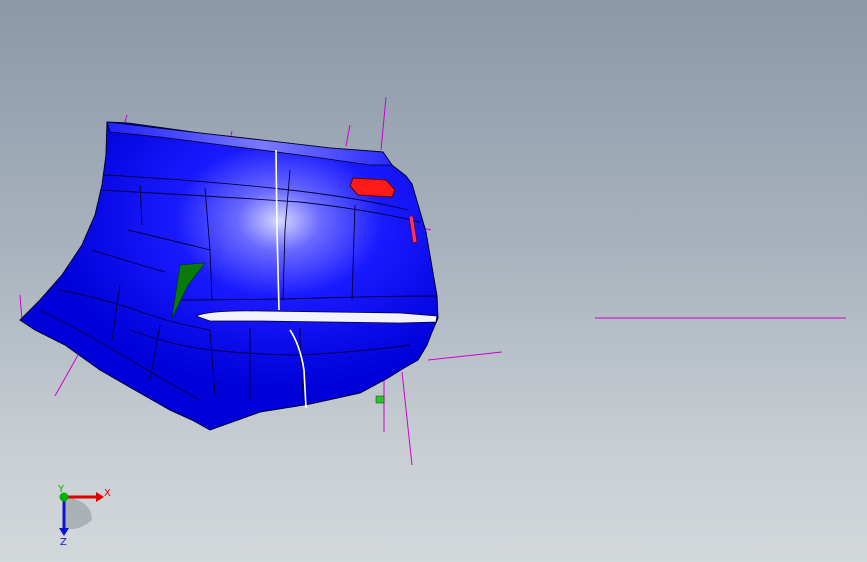 The height and width of the screenshot is (562, 867). I want to click on mounting-clip, so click(380, 399).